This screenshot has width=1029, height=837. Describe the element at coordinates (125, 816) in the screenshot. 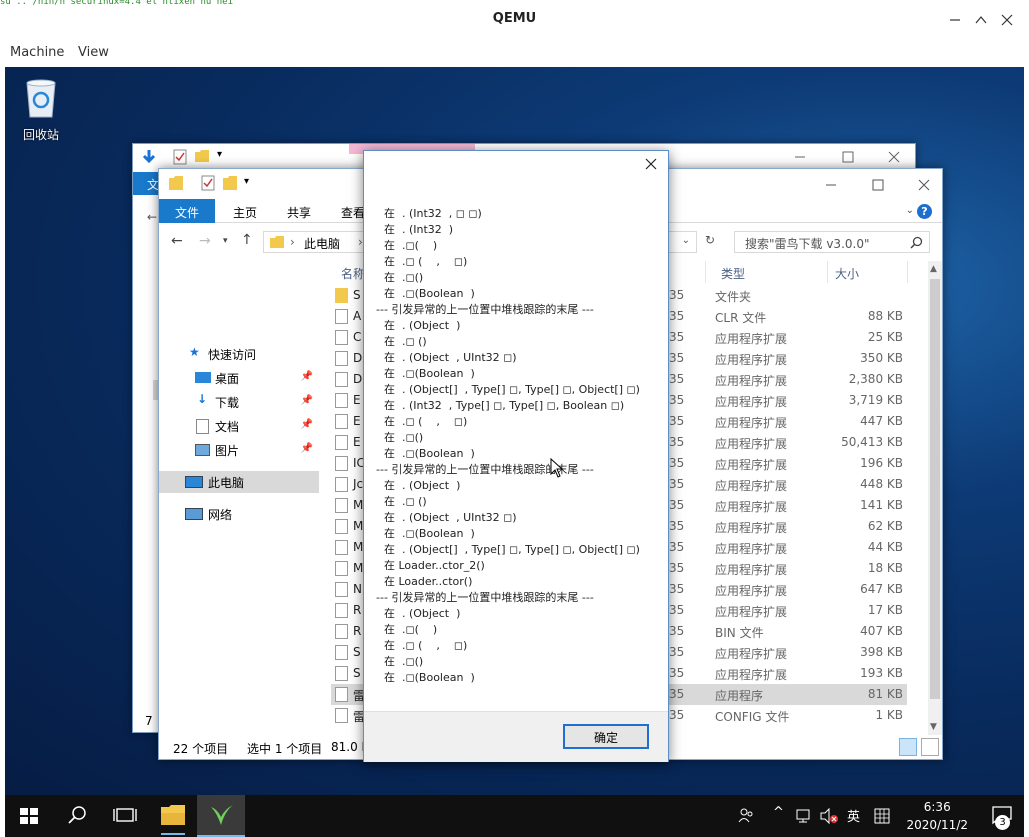

I see `task-view-icon` at that location.